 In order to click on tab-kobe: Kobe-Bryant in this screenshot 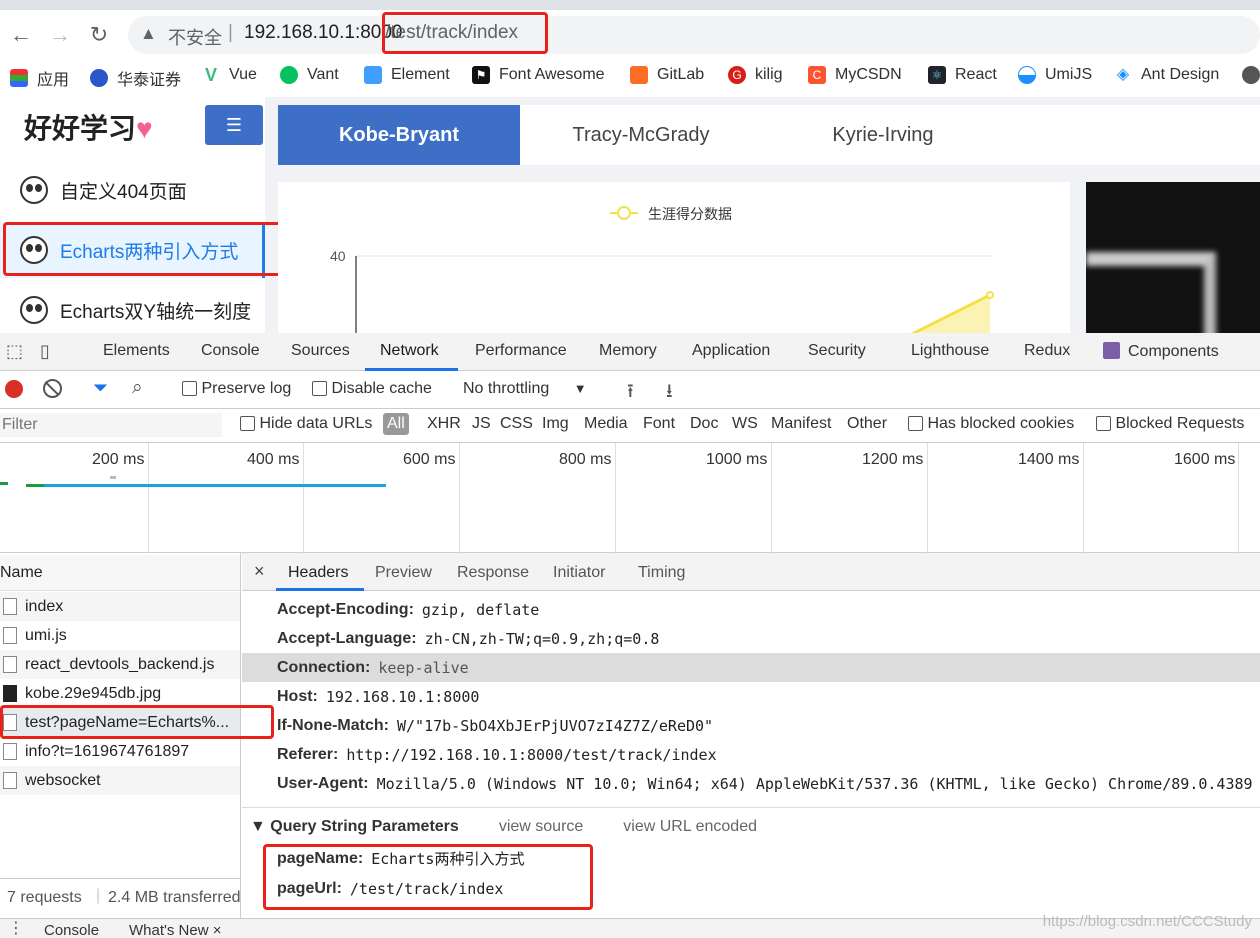, I will do `click(399, 135)`.